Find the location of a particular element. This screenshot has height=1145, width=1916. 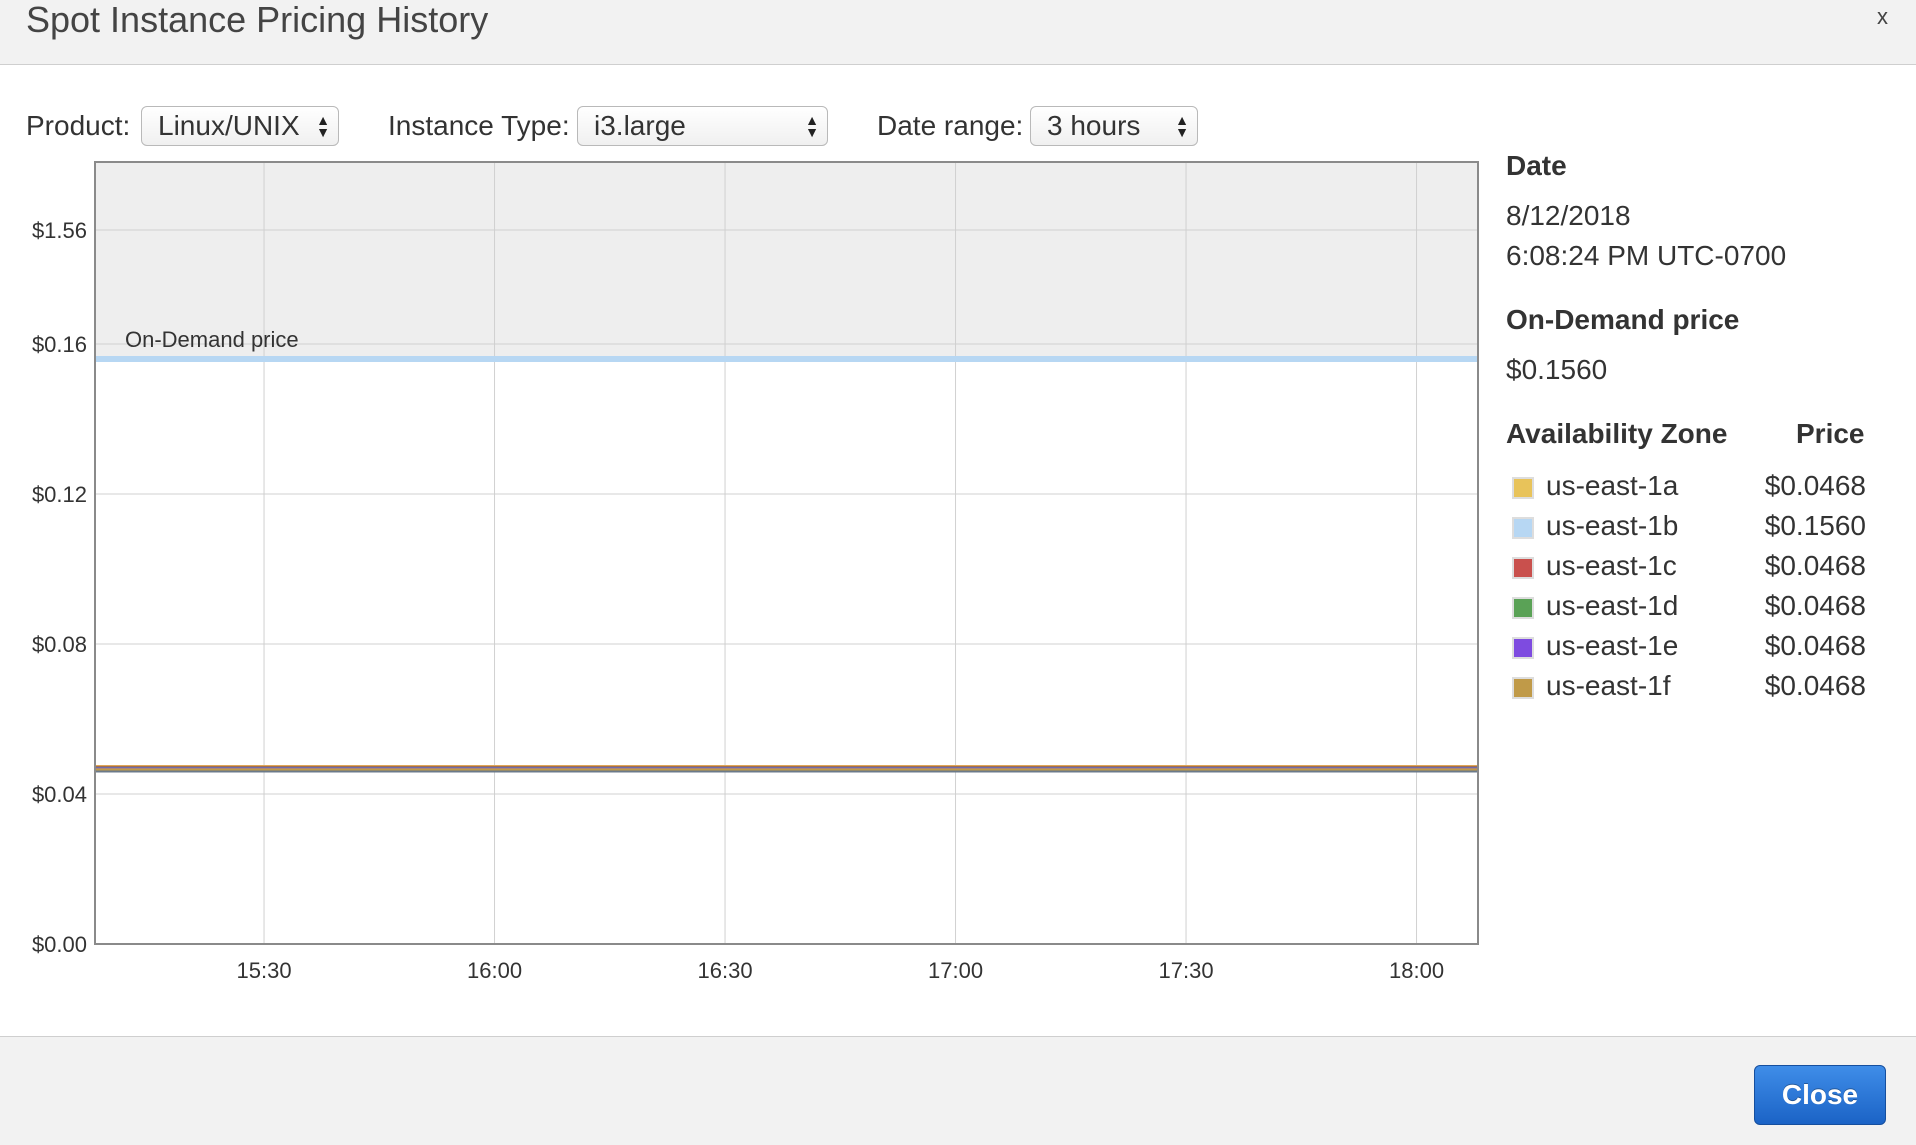

date-range-select-value: 3 hours is located at coordinates (1094, 125).